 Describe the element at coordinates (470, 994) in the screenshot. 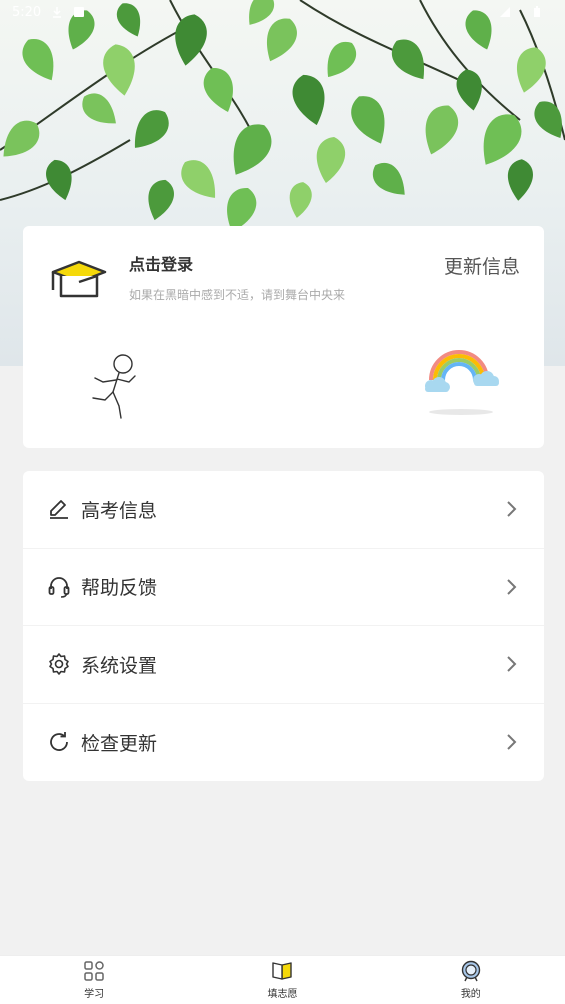

I see `tab-label: 我的` at that location.